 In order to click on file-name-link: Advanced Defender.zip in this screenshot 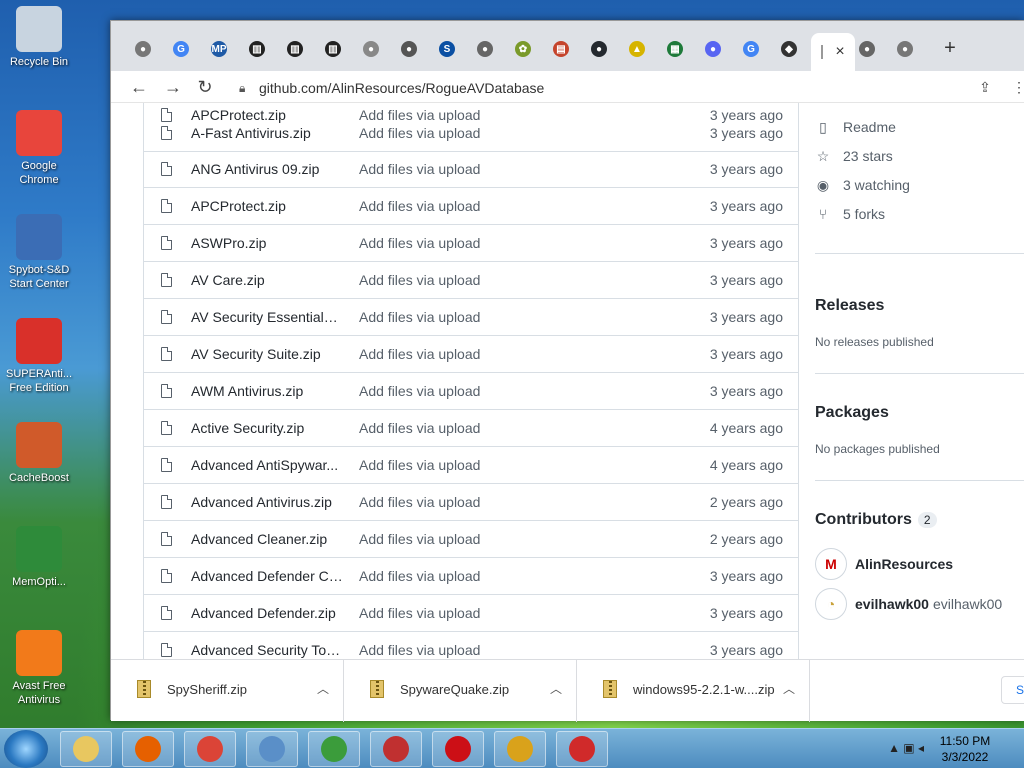, I will do `click(267, 613)`.